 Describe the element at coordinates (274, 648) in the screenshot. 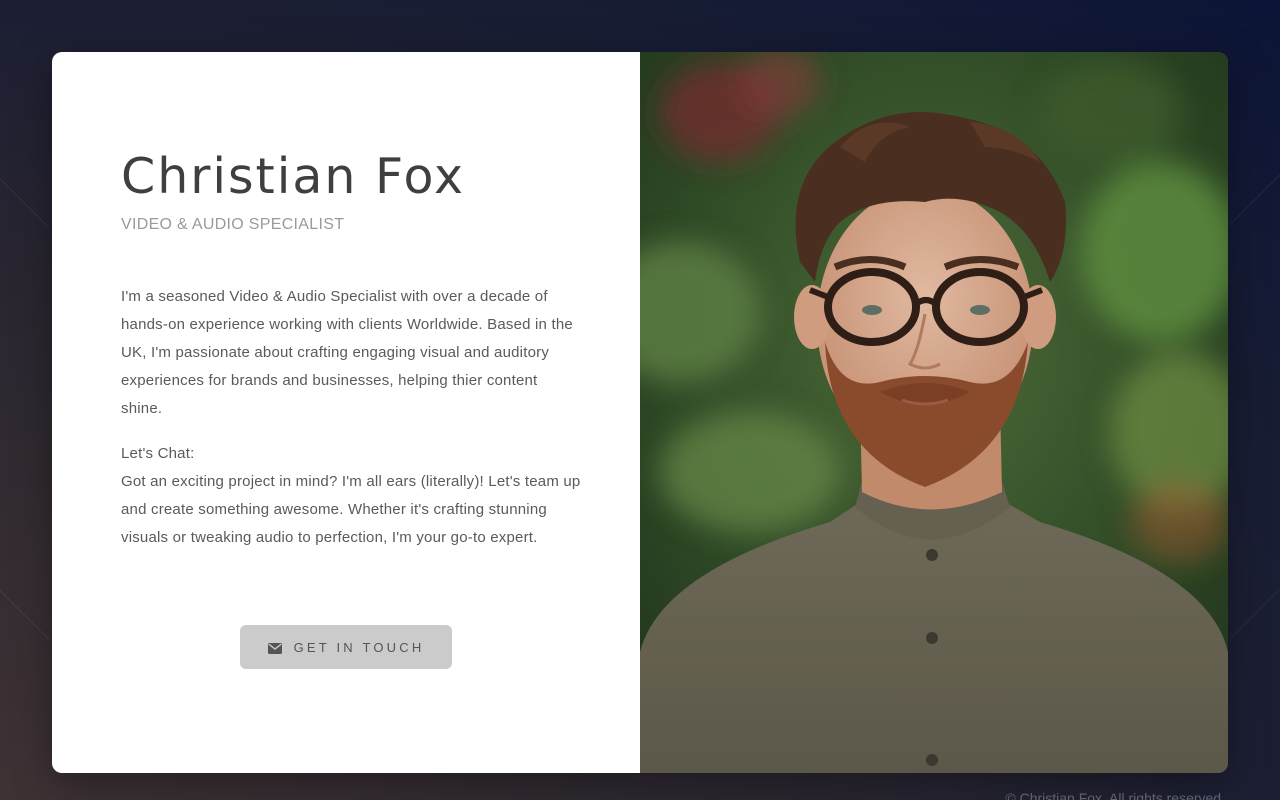

I see `envelope-icon` at that location.